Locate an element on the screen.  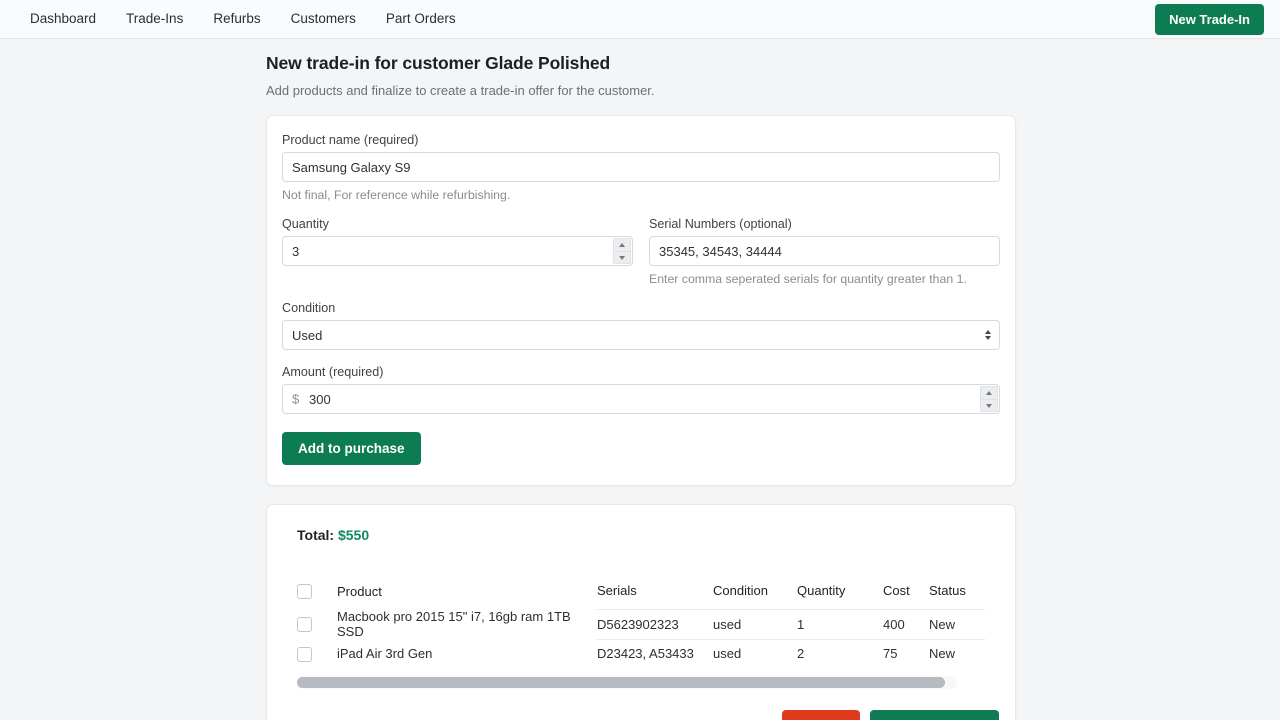
column-header-serials: Serials is located at coordinates (617, 591).